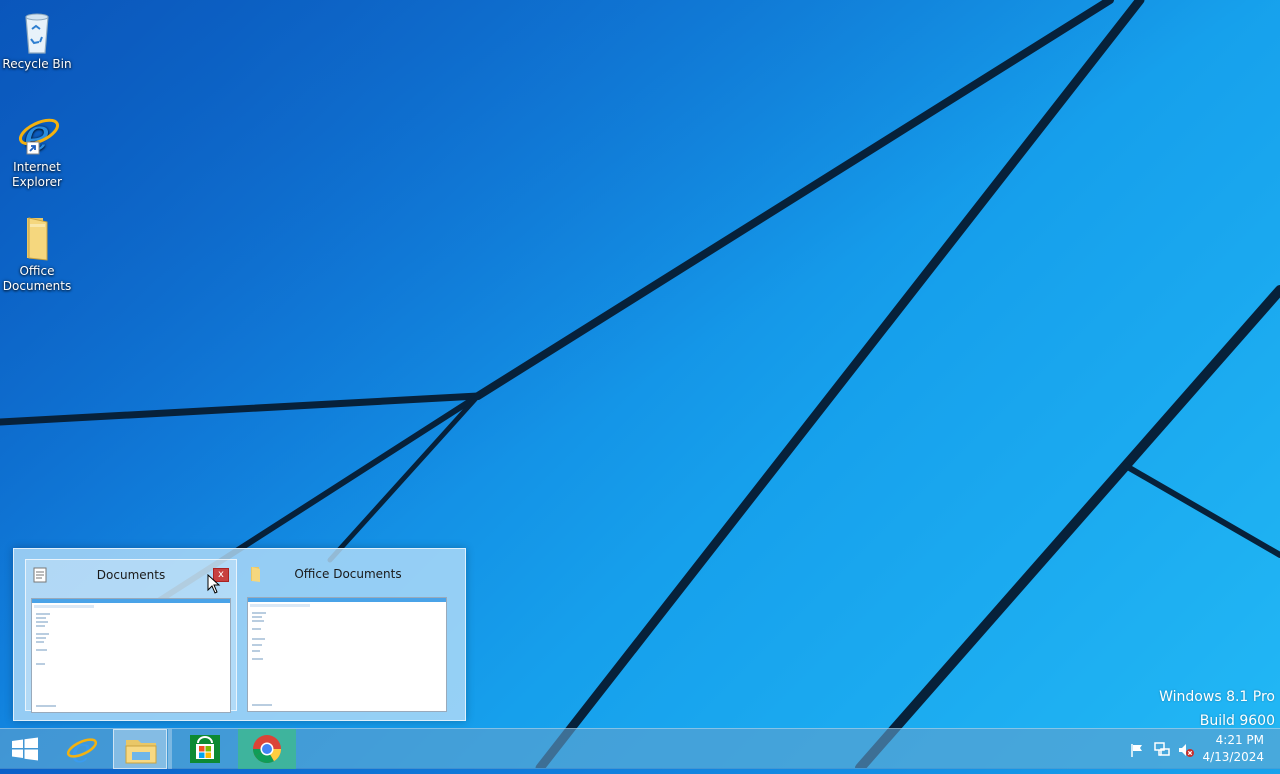  I want to click on windows-logo-icon, so click(25, 749).